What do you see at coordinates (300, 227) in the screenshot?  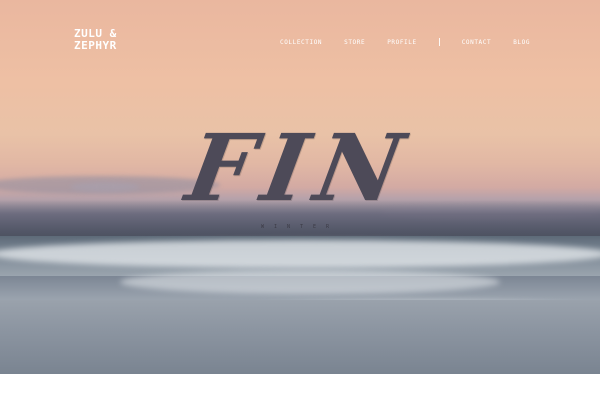 I see `hero-subtitle: WINTER` at bounding box center [300, 227].